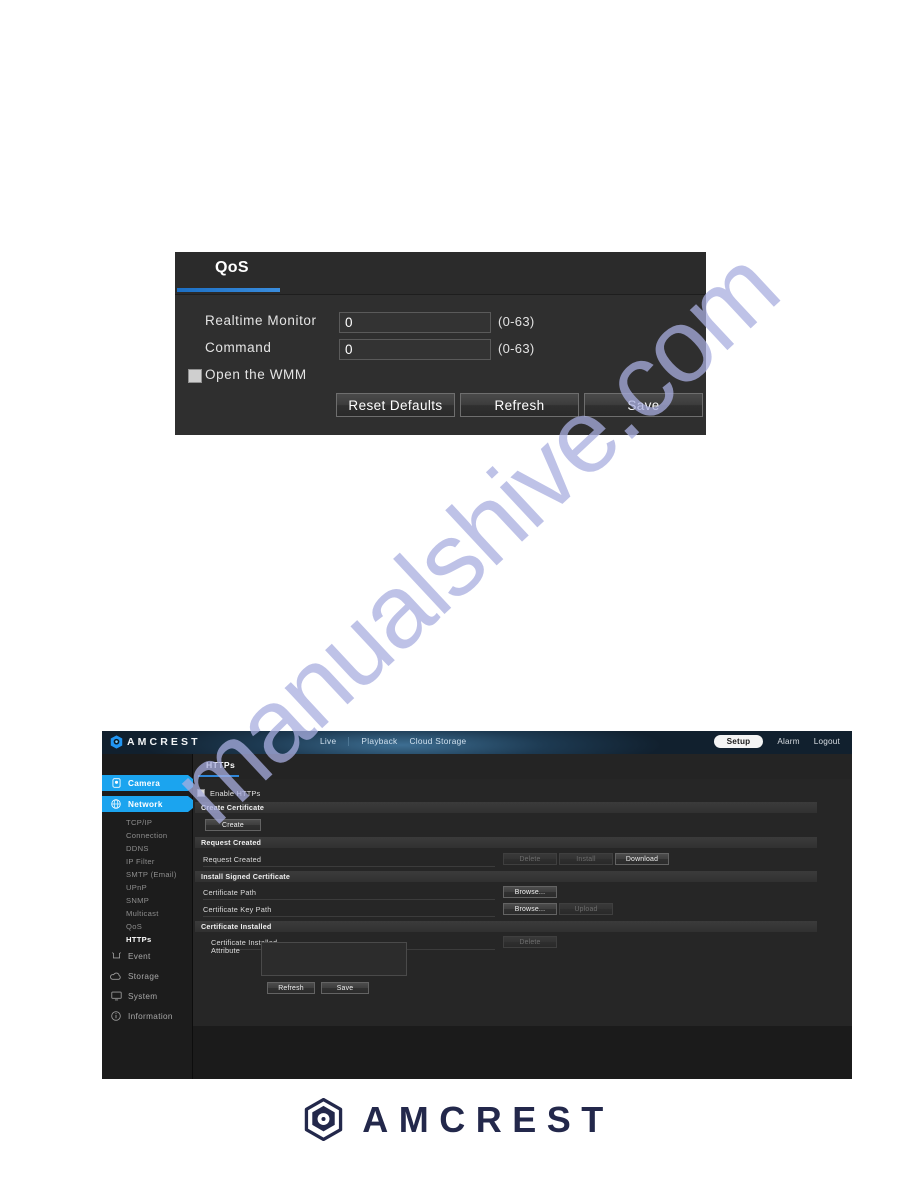  Describe the element at coordinates (195, 376) in the screenshot. I see `open-wmm-checkbox` at that location.